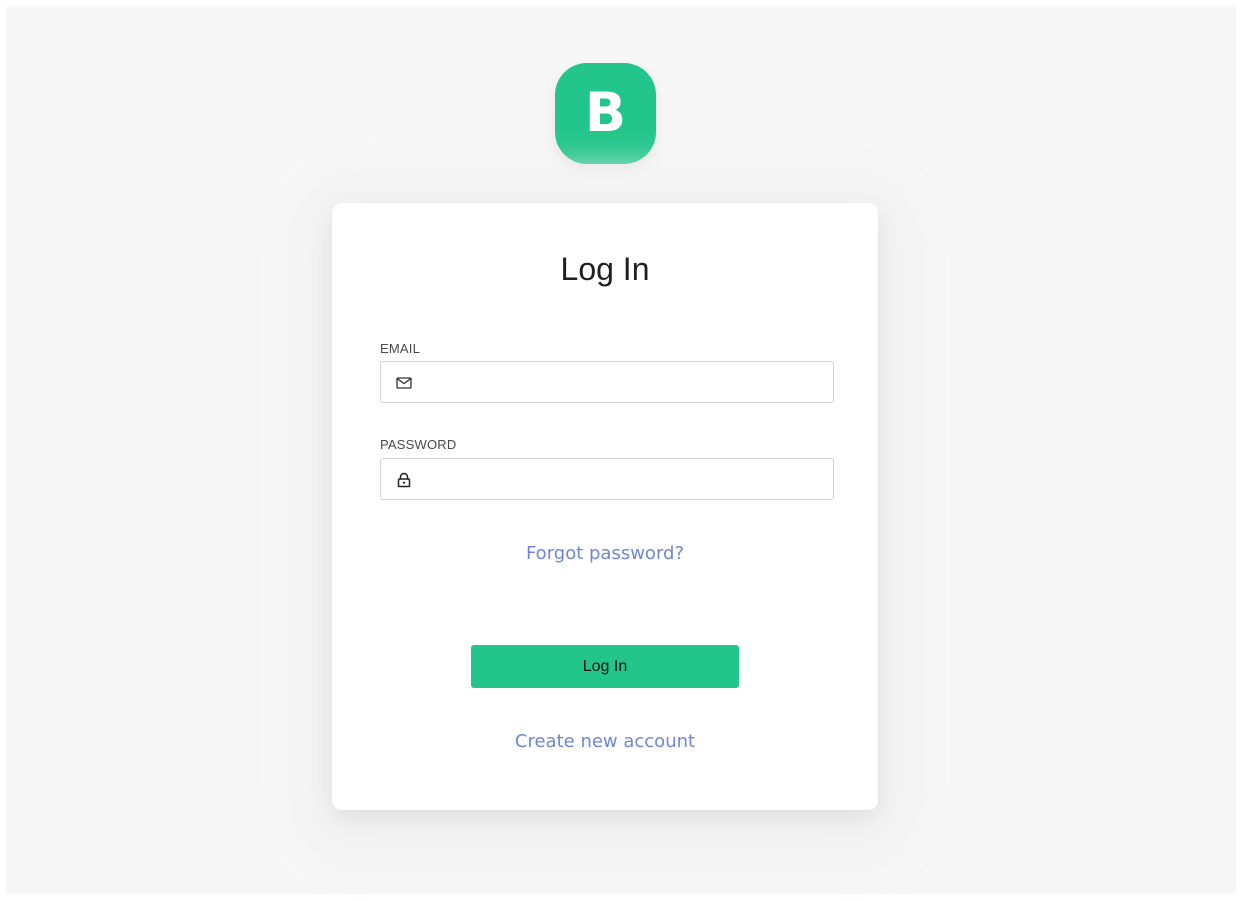 The image size is (1242, 900). What do you see at coordinates (626, 479) in the screenshot?
I see `password-input` at bounding box center [626, 479].